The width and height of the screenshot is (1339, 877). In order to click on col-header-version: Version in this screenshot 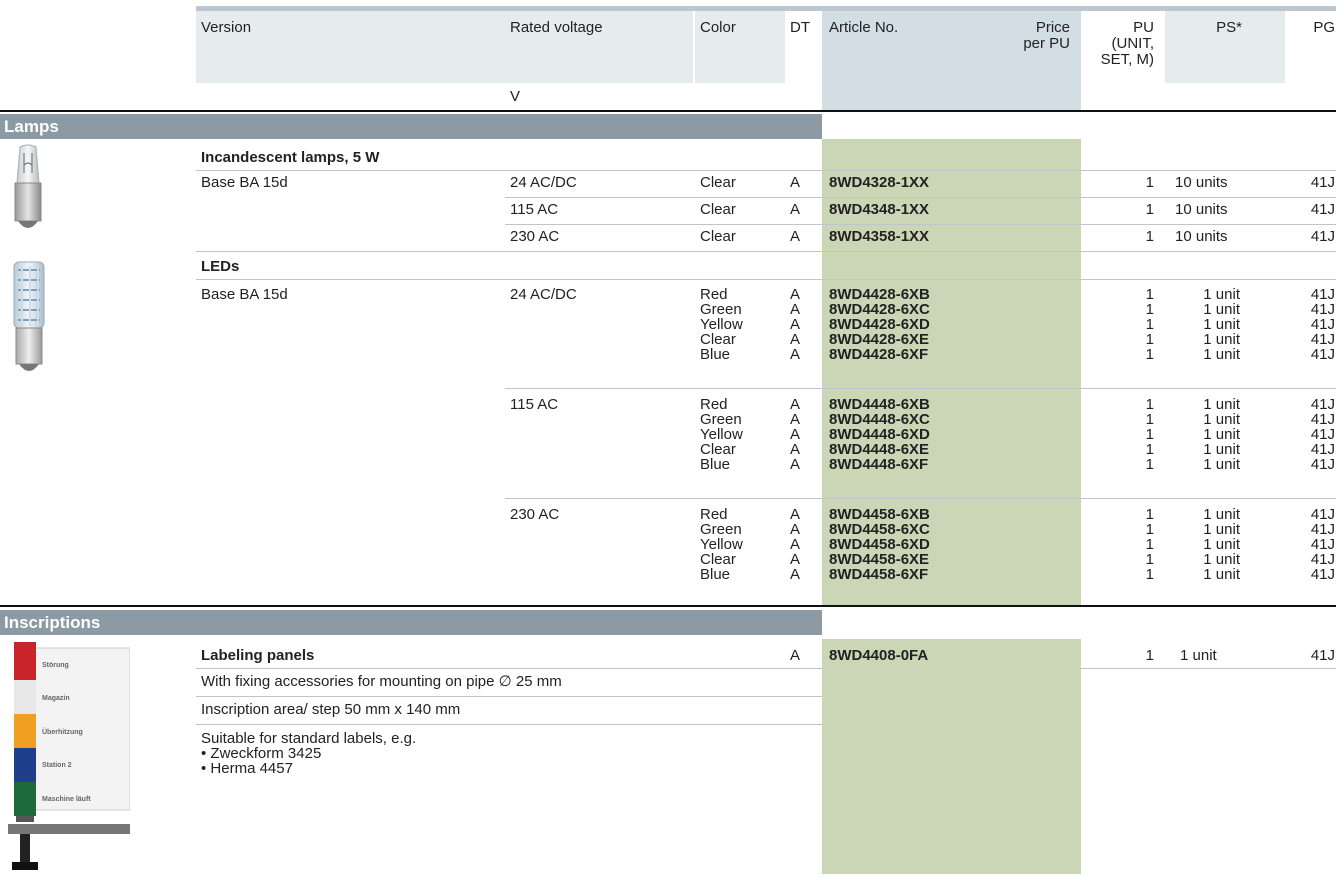, I will do `click(226, 27)`.